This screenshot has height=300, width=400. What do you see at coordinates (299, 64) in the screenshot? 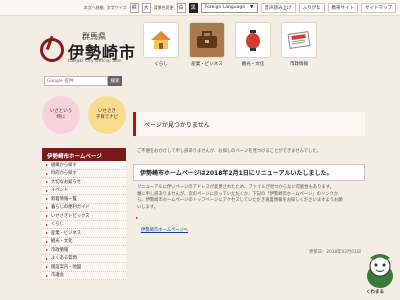
I see `nav-tile-label: 市政情報` at bounding box center [299, 64].